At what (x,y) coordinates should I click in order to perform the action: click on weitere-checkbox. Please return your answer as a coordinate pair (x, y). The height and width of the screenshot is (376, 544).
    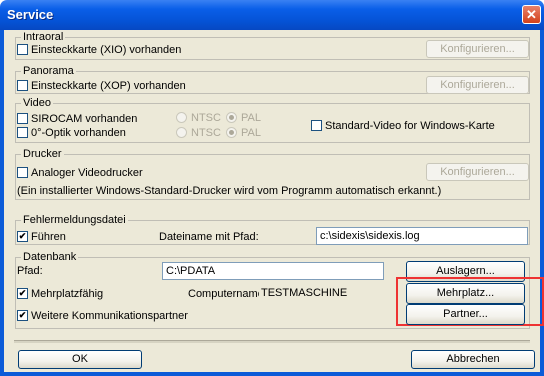
    Looking at the image, I should click on (22, 315).